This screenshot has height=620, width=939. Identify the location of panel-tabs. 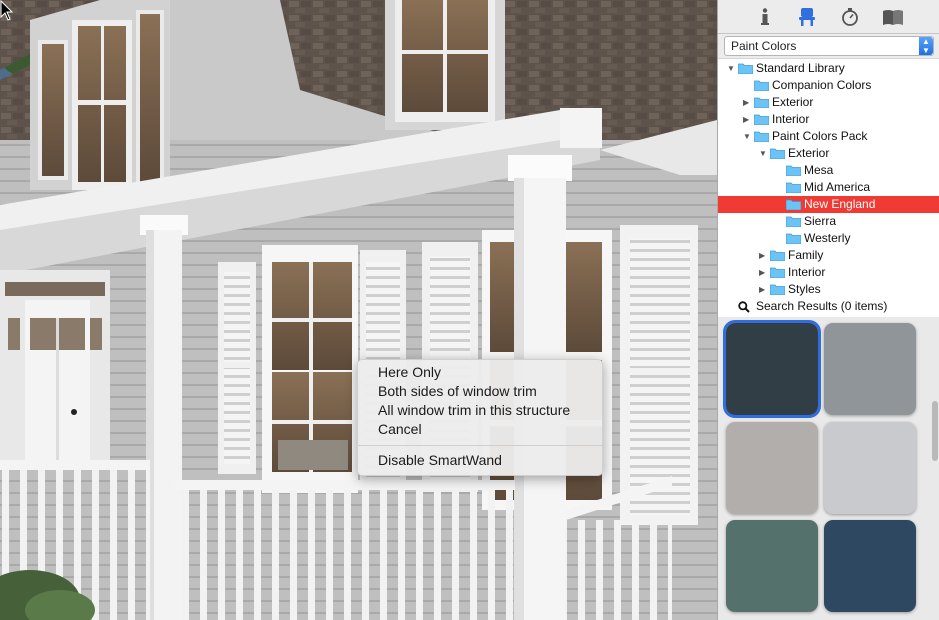
(828, 17).